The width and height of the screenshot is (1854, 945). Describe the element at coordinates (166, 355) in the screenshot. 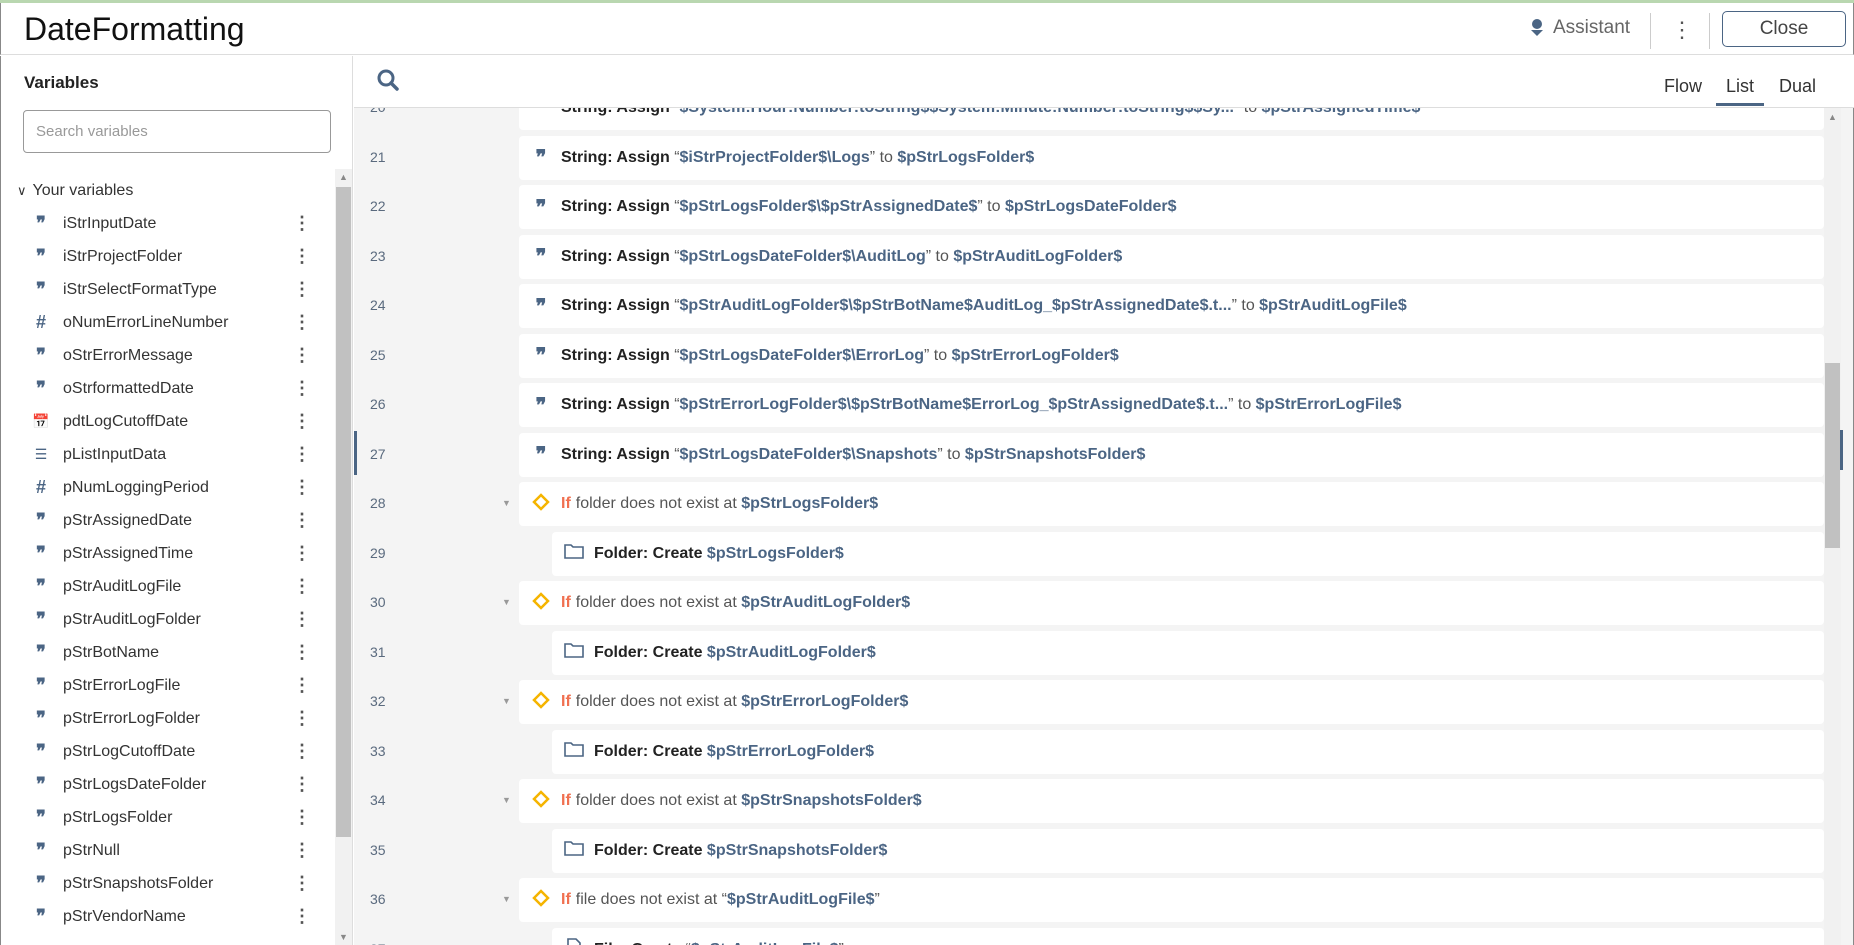

I see `variable-item: ❞ oStrErrorMessage ⋮` at that location.